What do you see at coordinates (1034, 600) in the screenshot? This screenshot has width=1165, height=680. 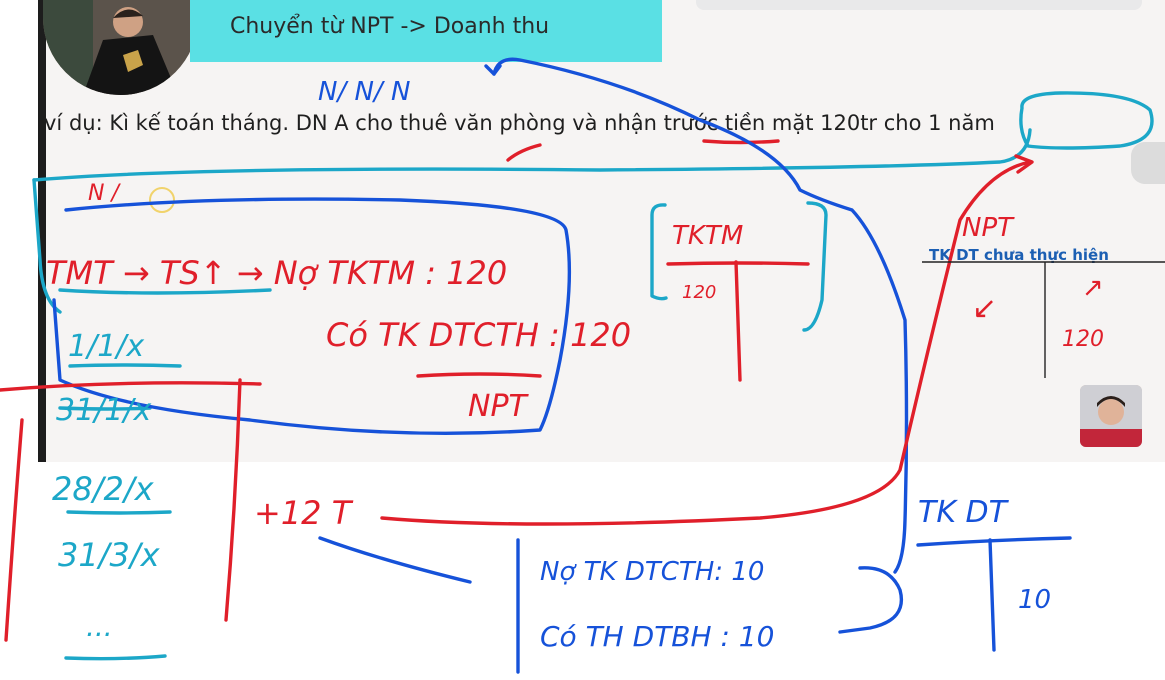 I see `hw-tk-dt-value: 10` at bounding box center [1034, 600].